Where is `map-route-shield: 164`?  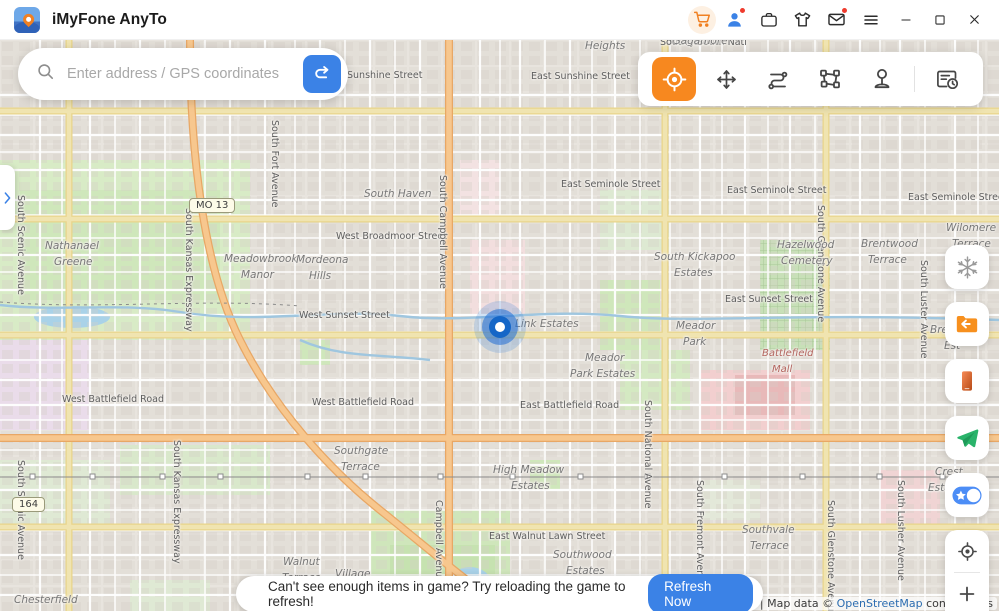 map-route-shield: 164 is located at coordinates (29, 504).